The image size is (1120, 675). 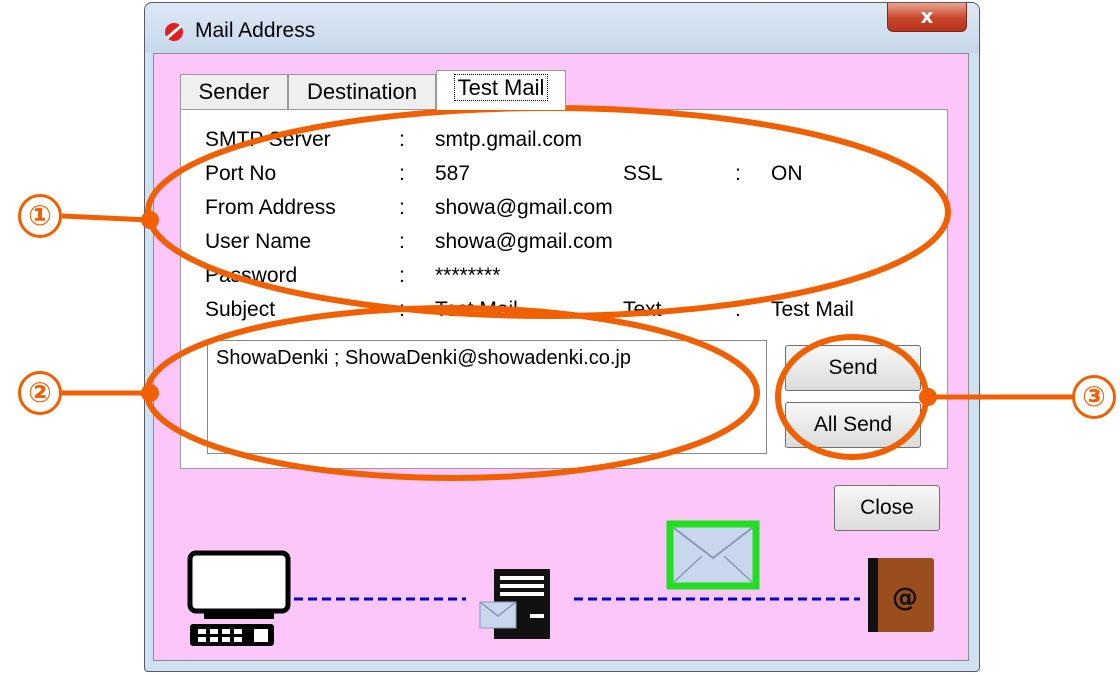 What do you see at coordinates (40, 216) in the screenshot?
I see `annotation-marker-1: ①` at bounding box center [40, 216].